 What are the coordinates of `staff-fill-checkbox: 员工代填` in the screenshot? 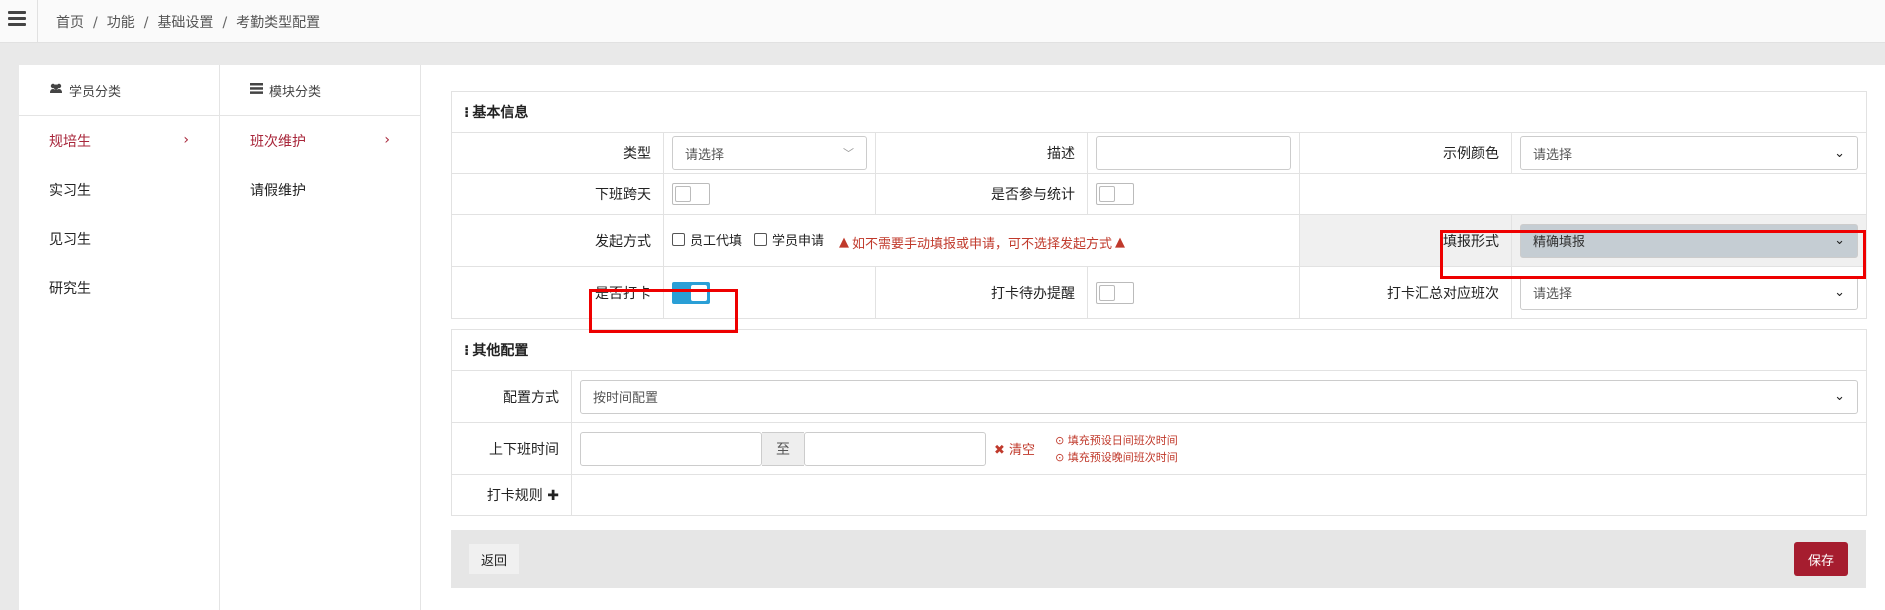 It's located at (707, 239).